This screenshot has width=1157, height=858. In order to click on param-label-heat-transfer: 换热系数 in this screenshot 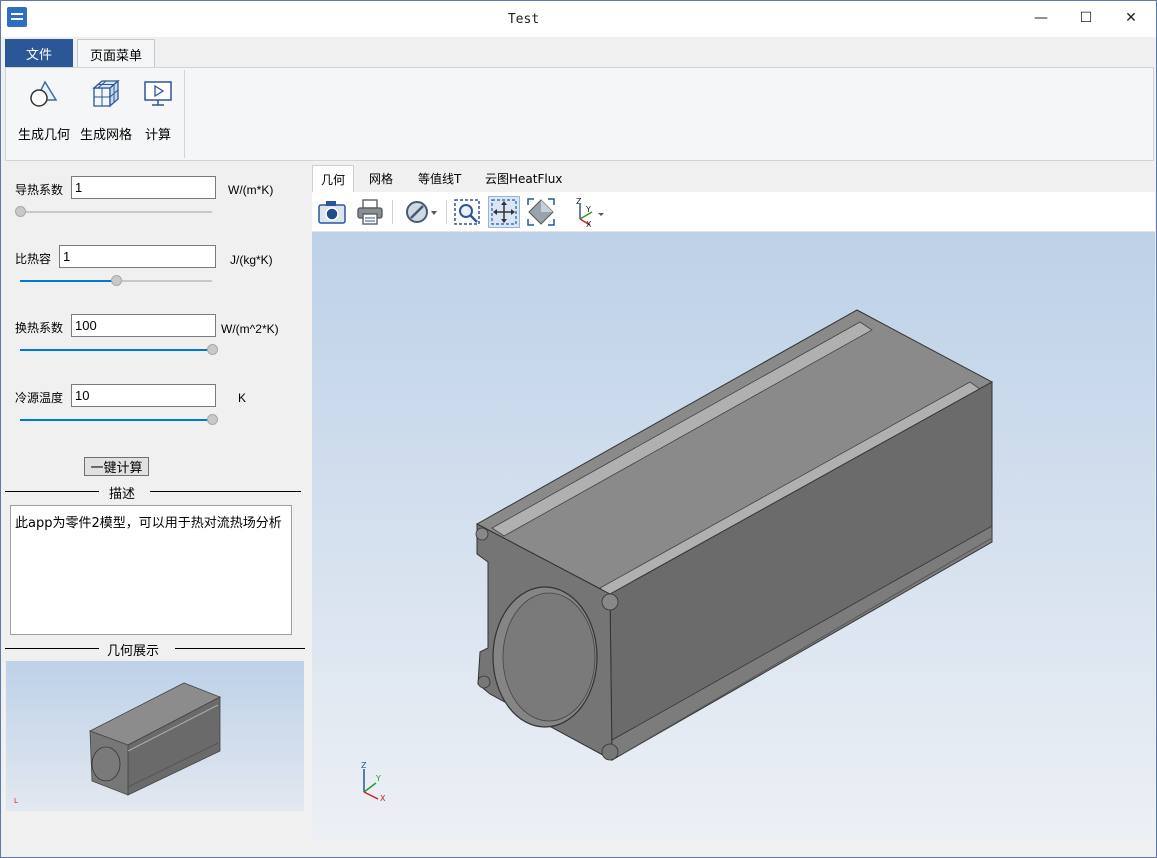, I will do `click(39, 328)`.